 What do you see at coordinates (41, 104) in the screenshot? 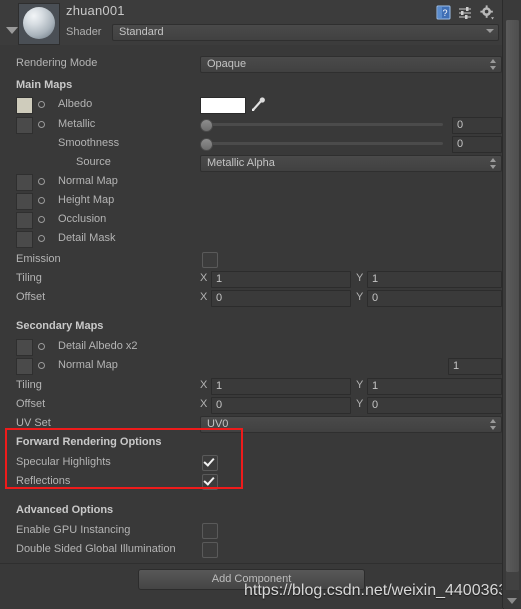
I see `albedo-target-icon` at bounding box center [41, 104].